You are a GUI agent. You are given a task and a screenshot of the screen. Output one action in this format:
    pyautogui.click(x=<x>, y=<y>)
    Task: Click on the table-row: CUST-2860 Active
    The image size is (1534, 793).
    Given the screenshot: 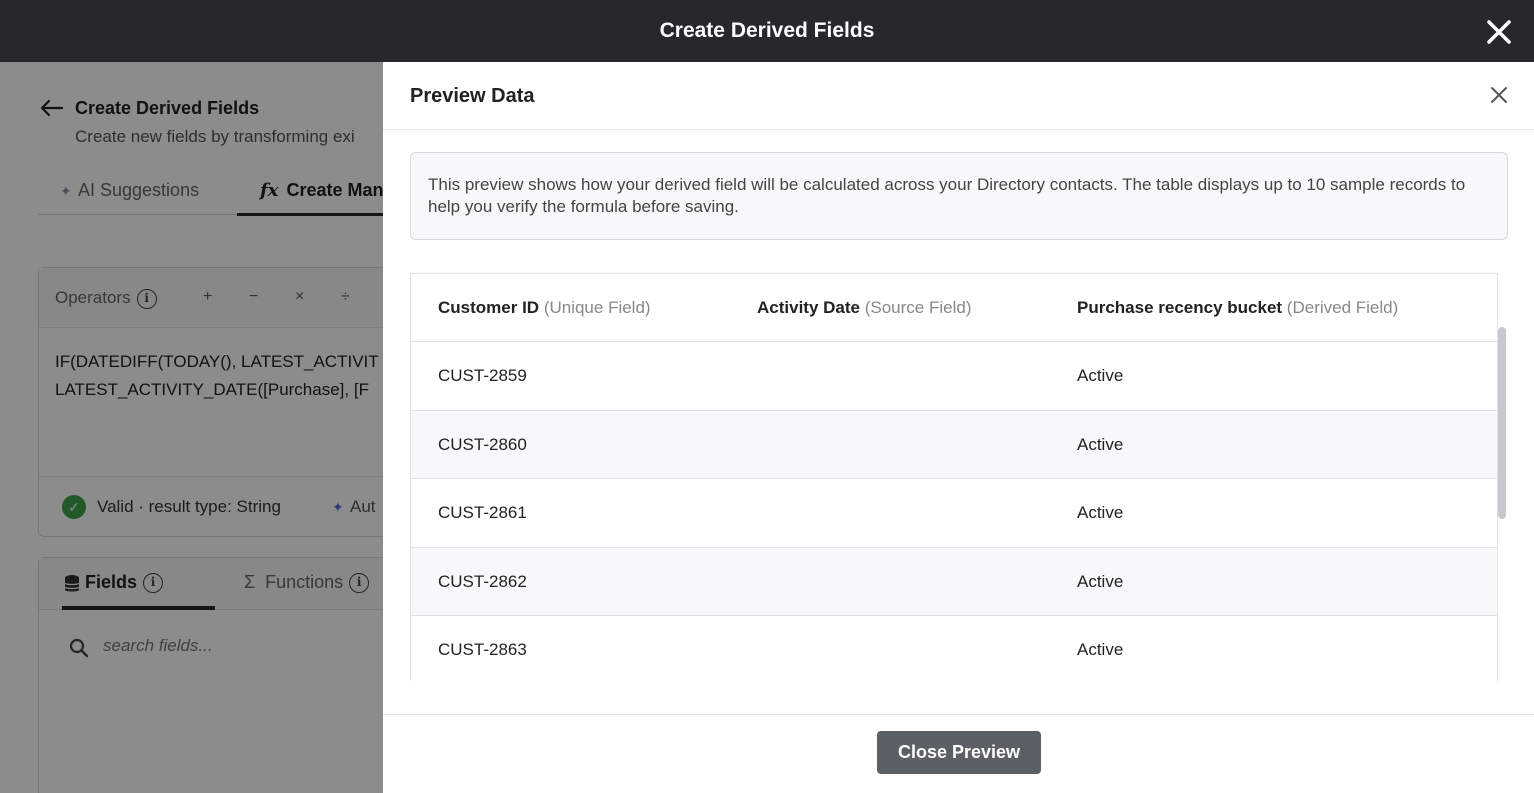 What is the action you would take?
    pyautogui.click(x=954, y=444)
    